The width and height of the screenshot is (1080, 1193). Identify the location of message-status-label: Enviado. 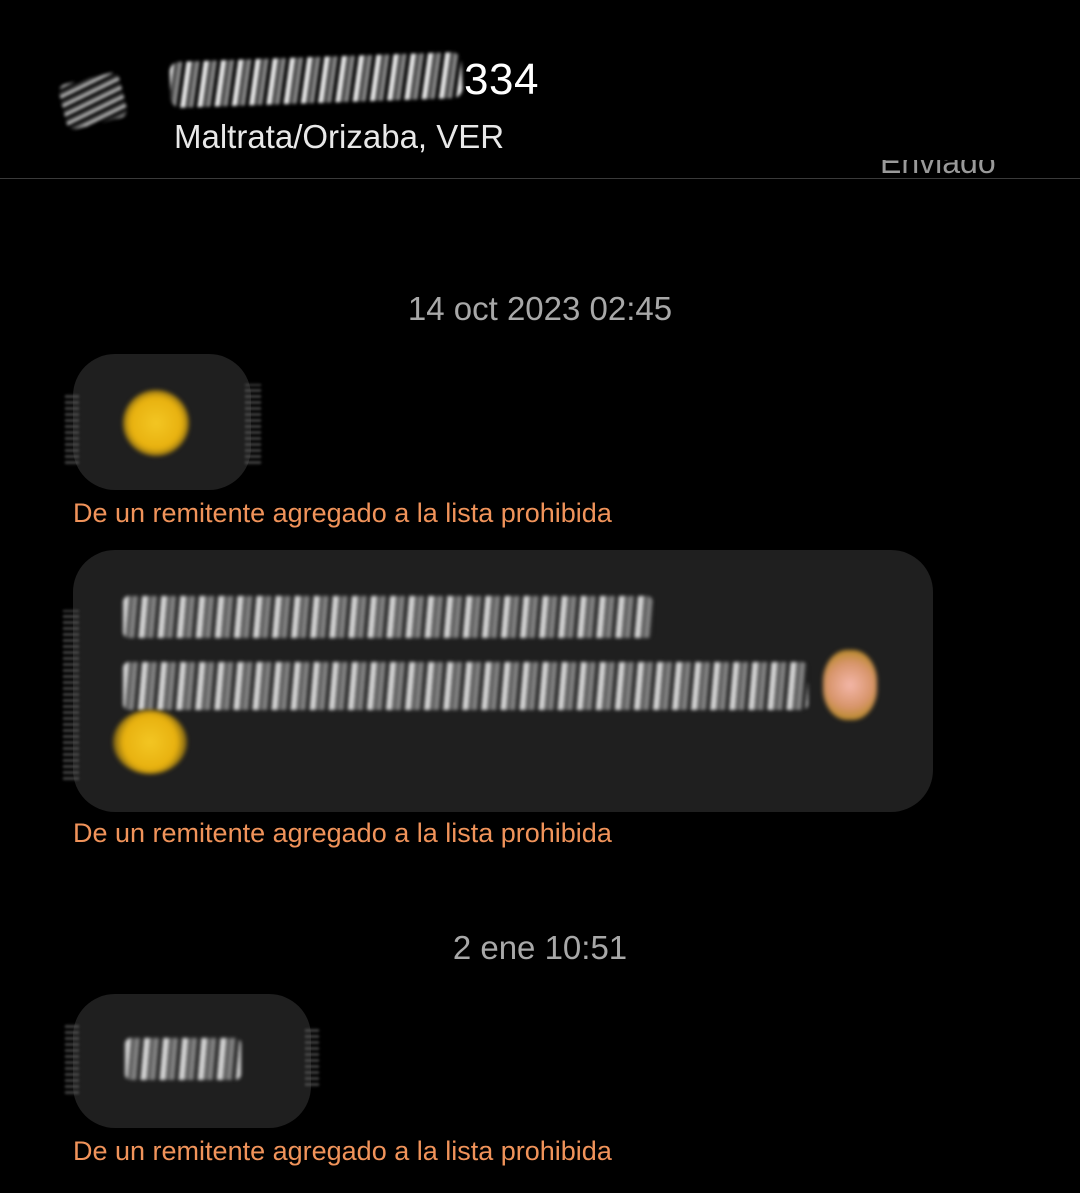
(938, 170).